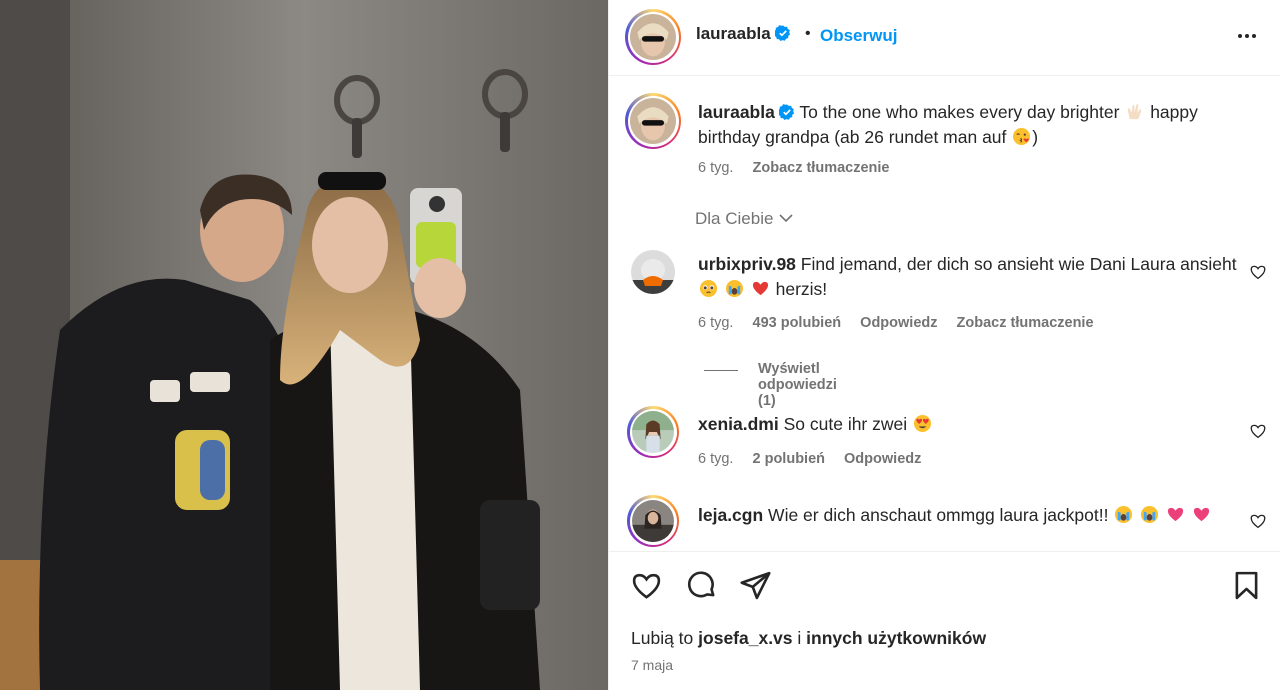 Image resolution: width=1280 pixels, height=690 pixels. I want to click on comment-username: leja.cgn, so click(730, 515).